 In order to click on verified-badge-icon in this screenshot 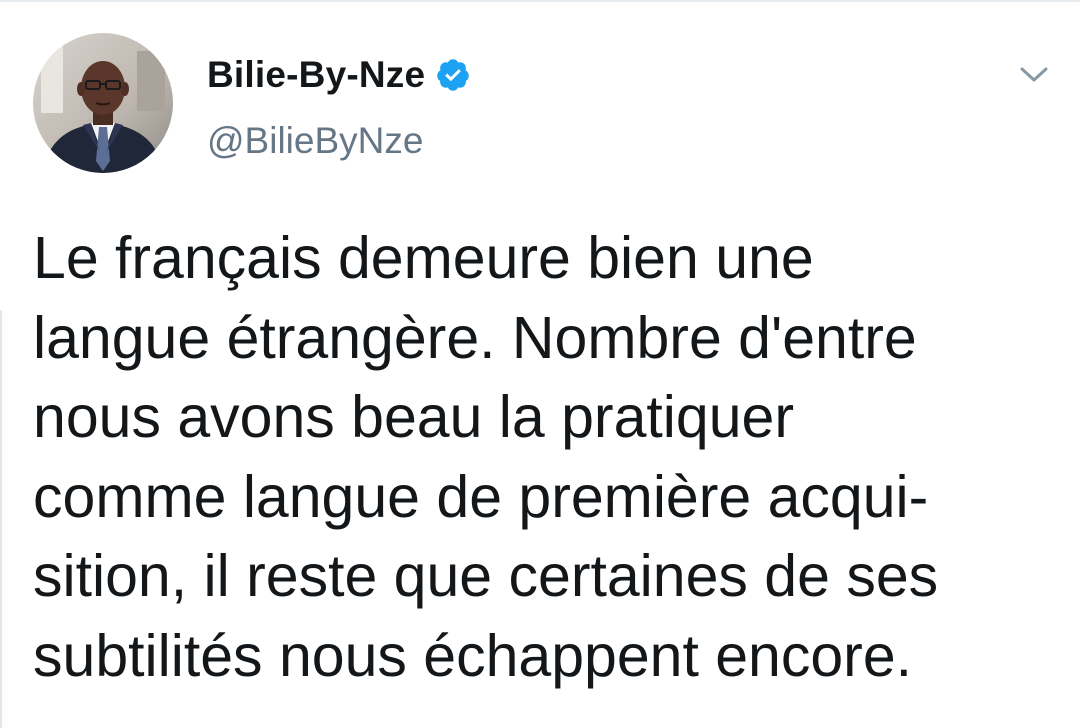, I will do `click(453, 75)`.